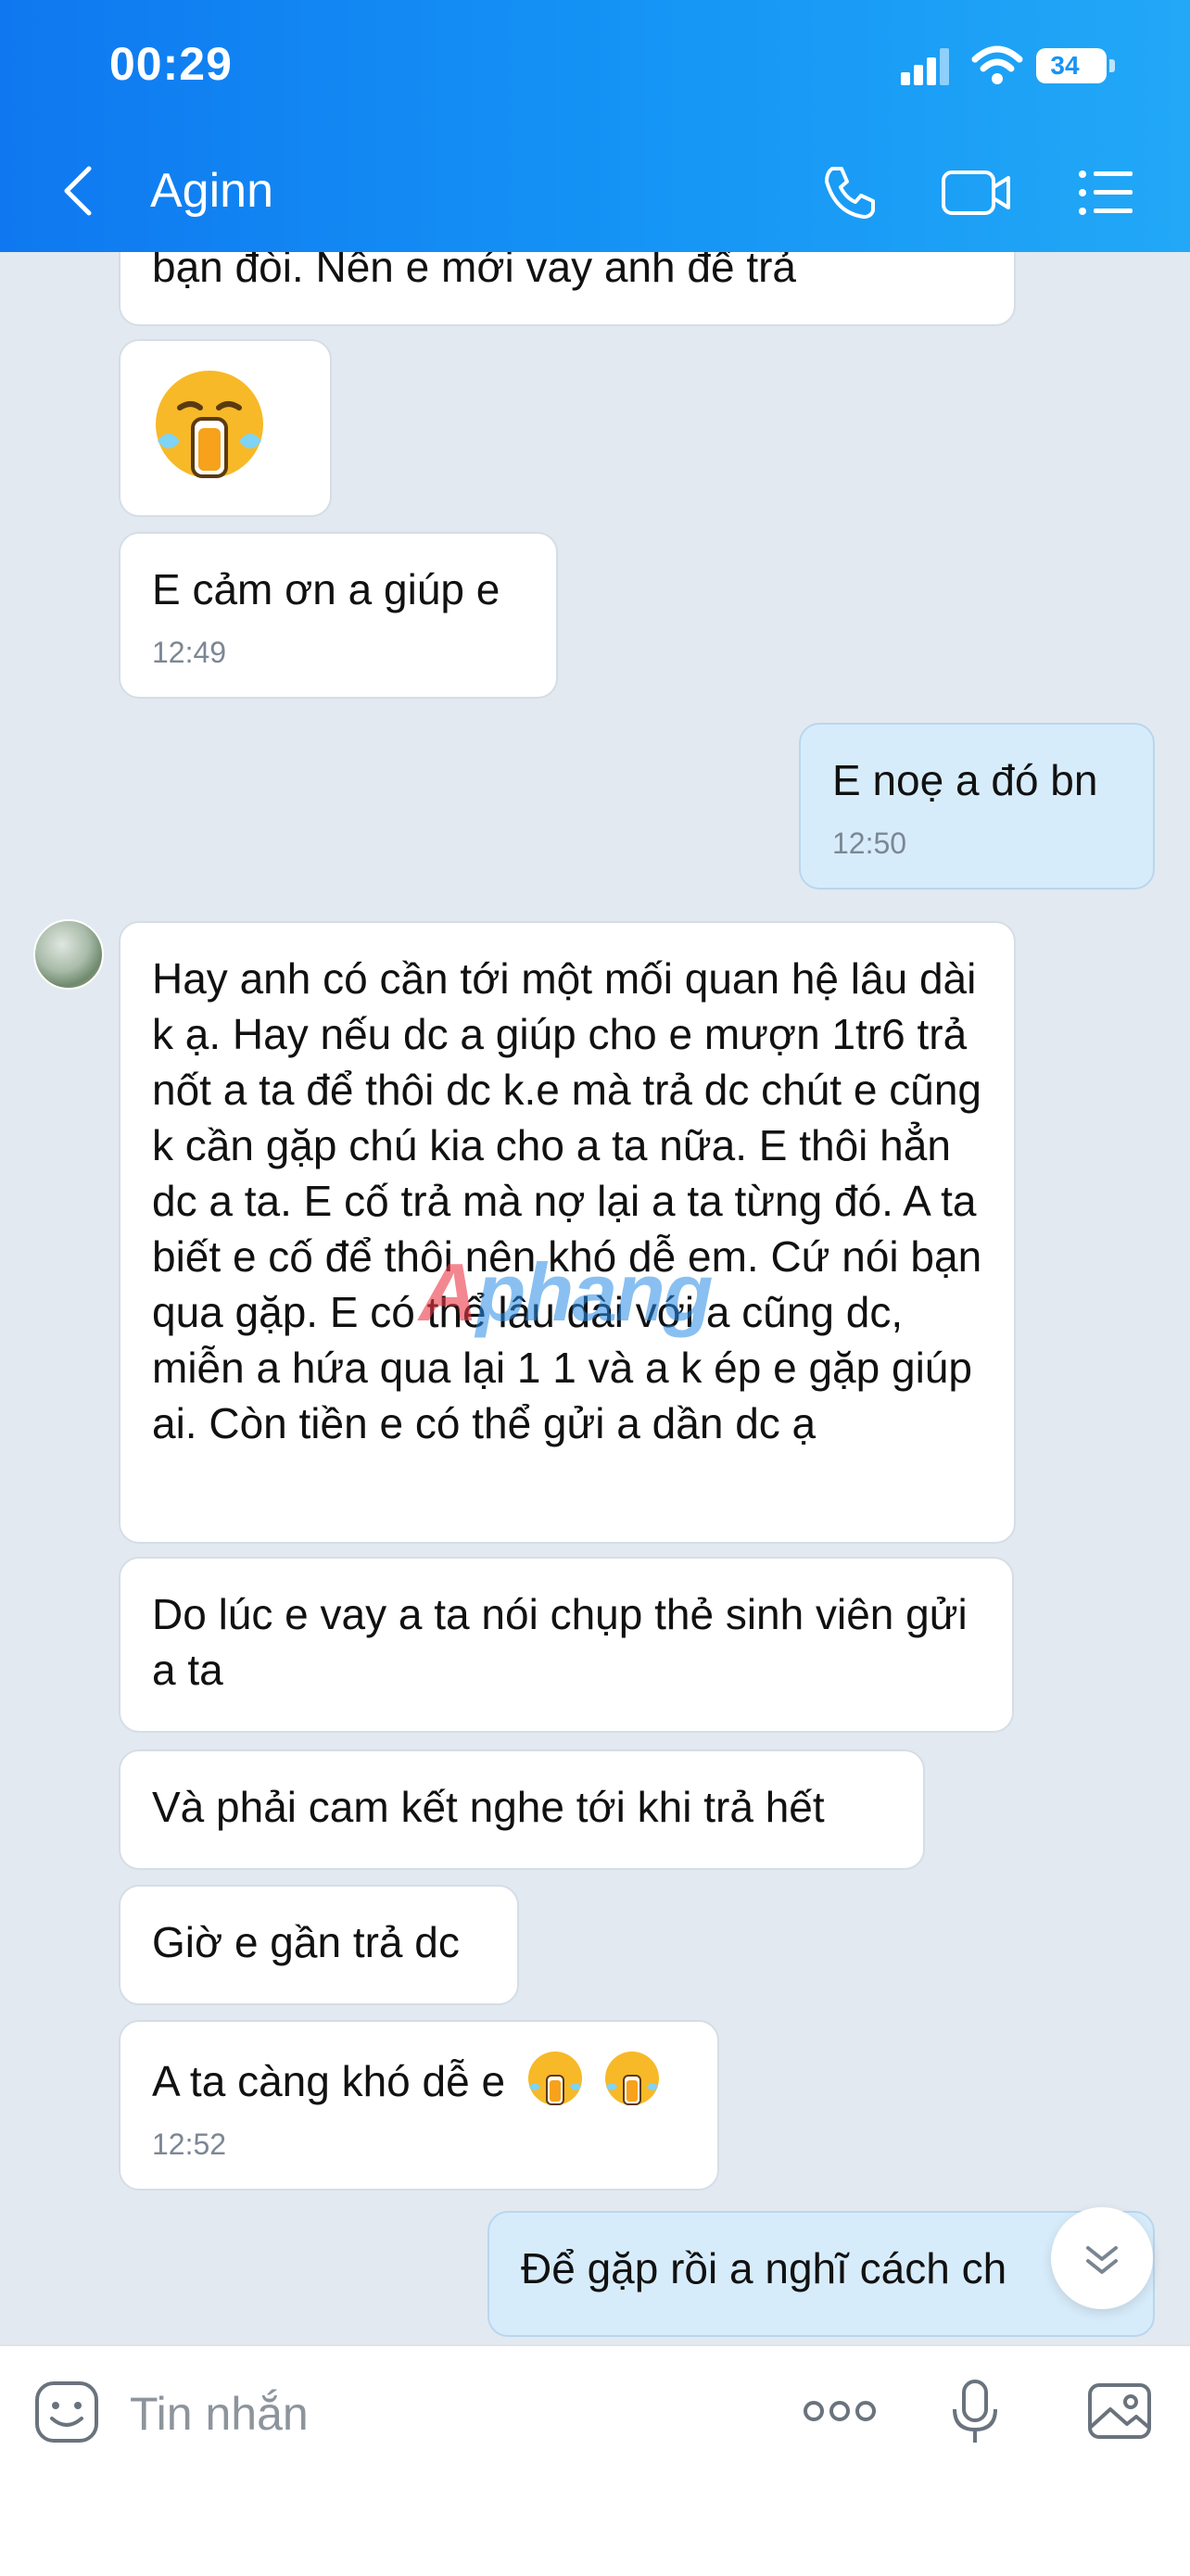 This screenshot has width=1190, height=2576. Describe the element at coordinates (595, 126) in the screenshot. I see `chat-header: 00:29 34 Aginn` at that location.